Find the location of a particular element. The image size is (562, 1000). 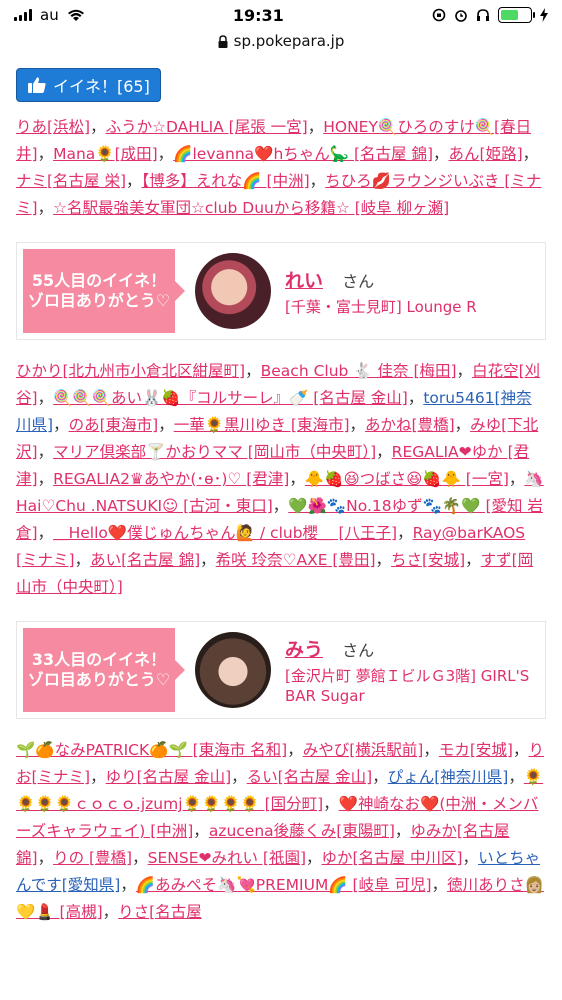

liker-link: ひかり[北九州市小倉北区紺屋町] is located at coordinates (130, 371).